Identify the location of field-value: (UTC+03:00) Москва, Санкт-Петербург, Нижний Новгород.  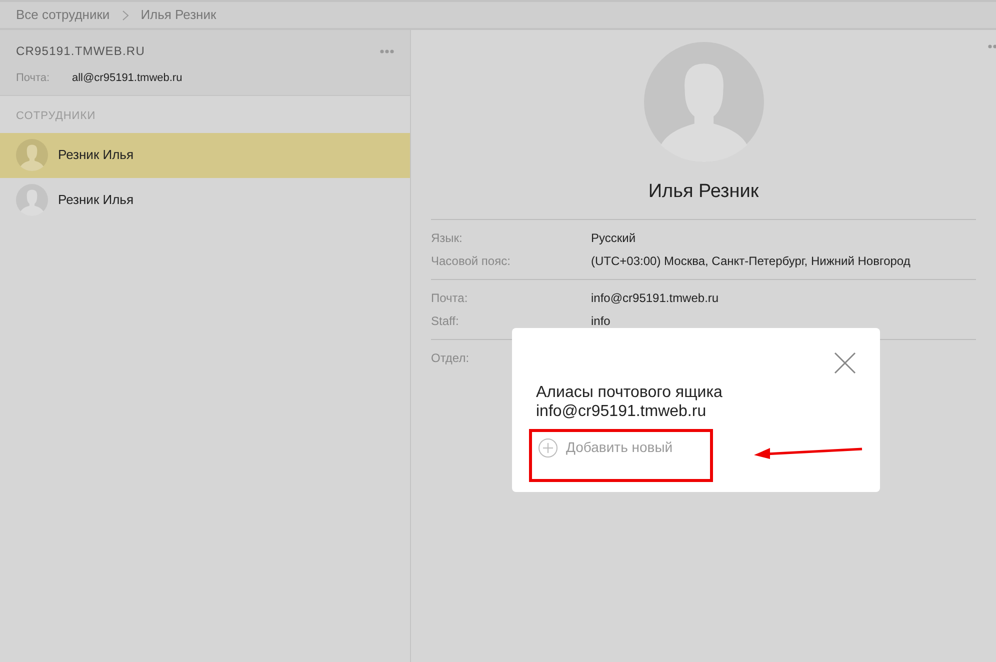
(750, 261).